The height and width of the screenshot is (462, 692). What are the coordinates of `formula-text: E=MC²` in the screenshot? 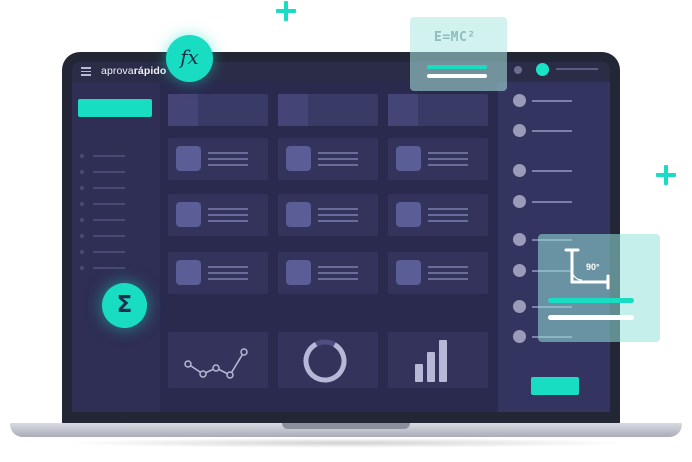 It's located at (455, 37).